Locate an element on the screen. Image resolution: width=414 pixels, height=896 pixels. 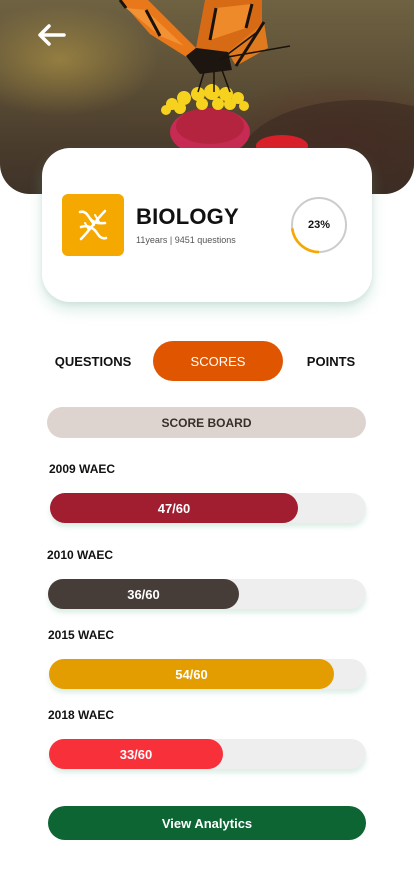
dna-icon is located at coordinates (93, 225).